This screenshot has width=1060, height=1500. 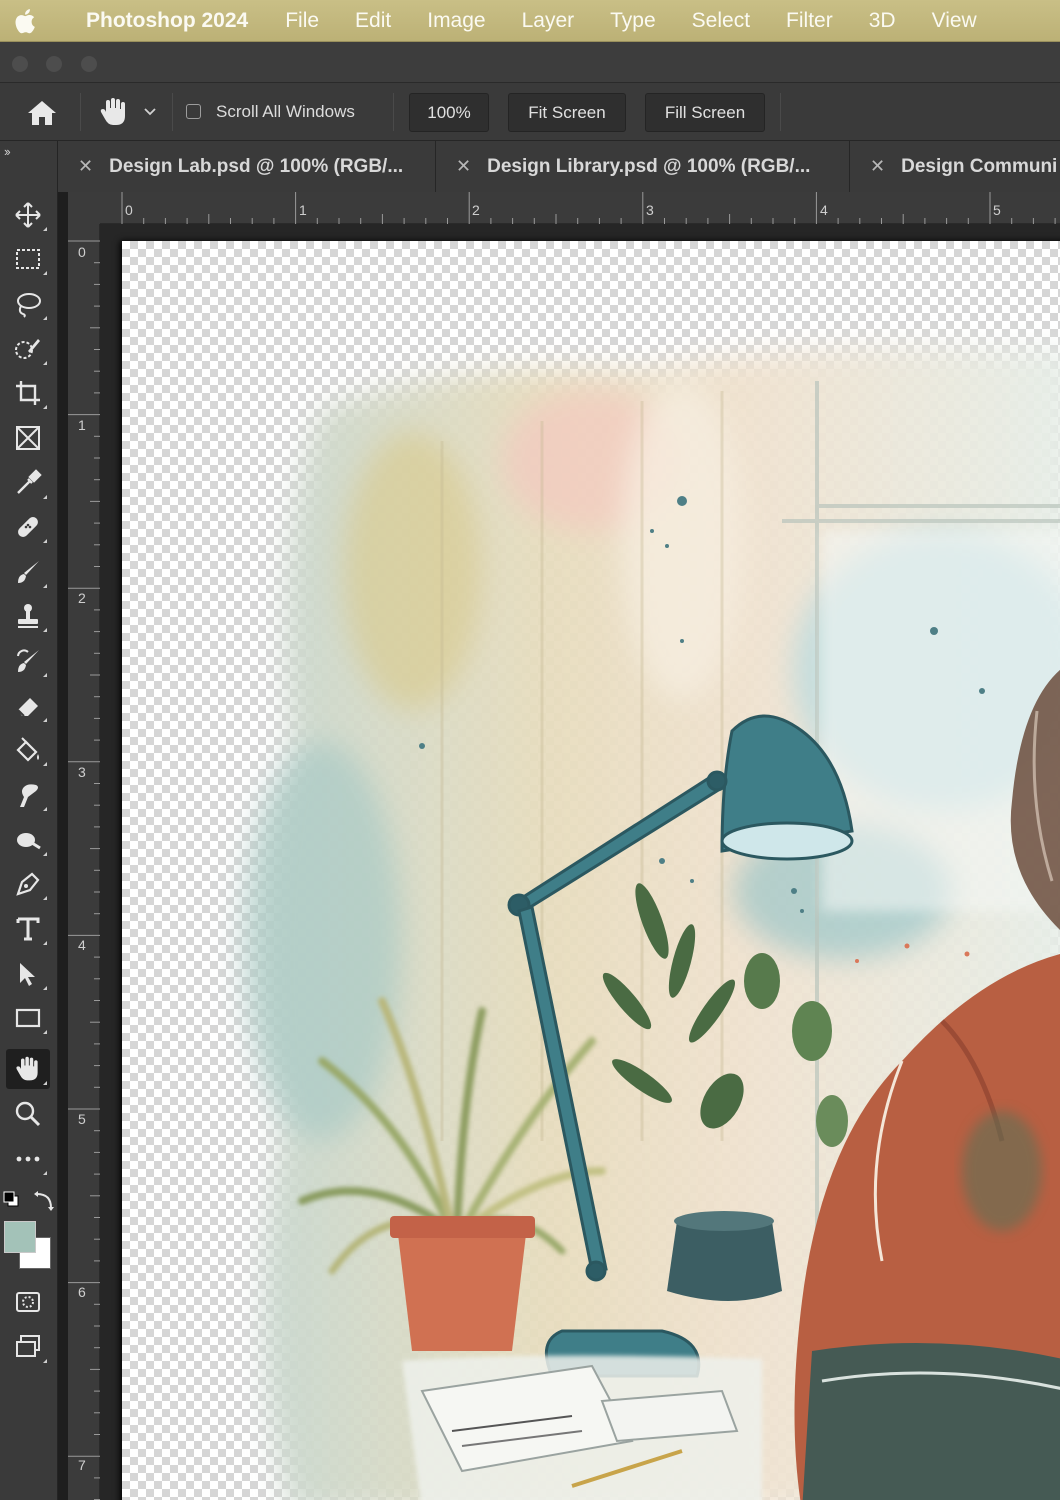 I want to click on crop-tool-icon, so click(x=28, y=393).